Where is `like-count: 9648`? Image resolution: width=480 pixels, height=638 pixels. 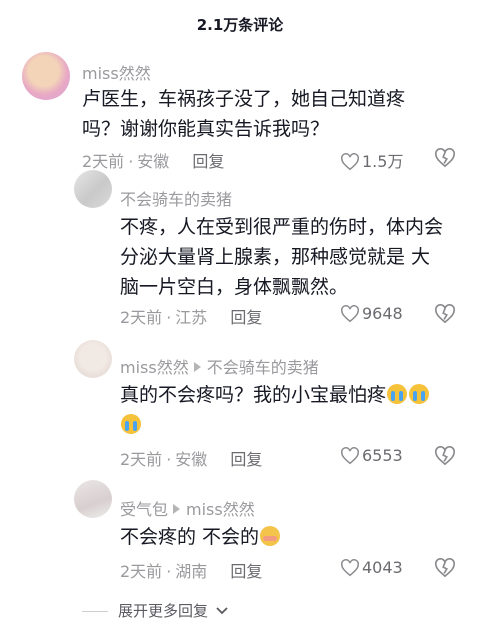
like-count: 9648 is located at coordinates (382, 313).